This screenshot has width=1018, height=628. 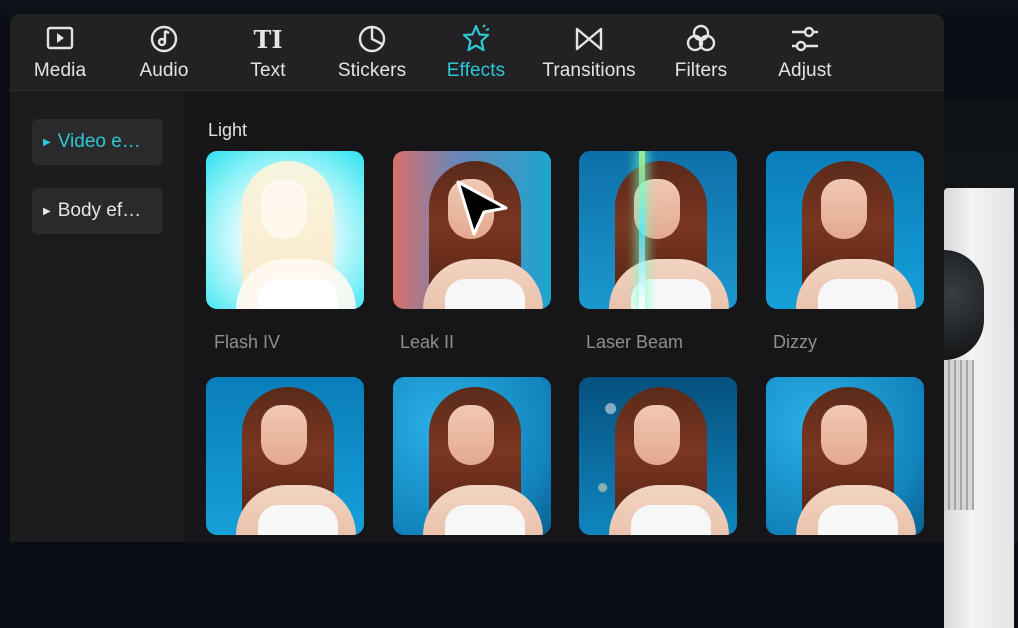 What do you see at coordinates (427, 342) in the screenshot?
I see `effect-label: Leak II` at bounding box center [427, 342].